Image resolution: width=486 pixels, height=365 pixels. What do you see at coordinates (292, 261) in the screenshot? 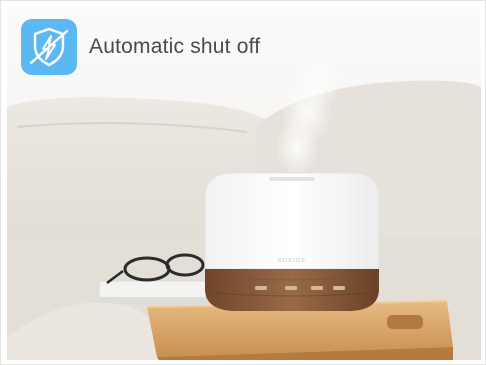
I see `brand-mark: COSIOS` at bounding box center [292, 261].